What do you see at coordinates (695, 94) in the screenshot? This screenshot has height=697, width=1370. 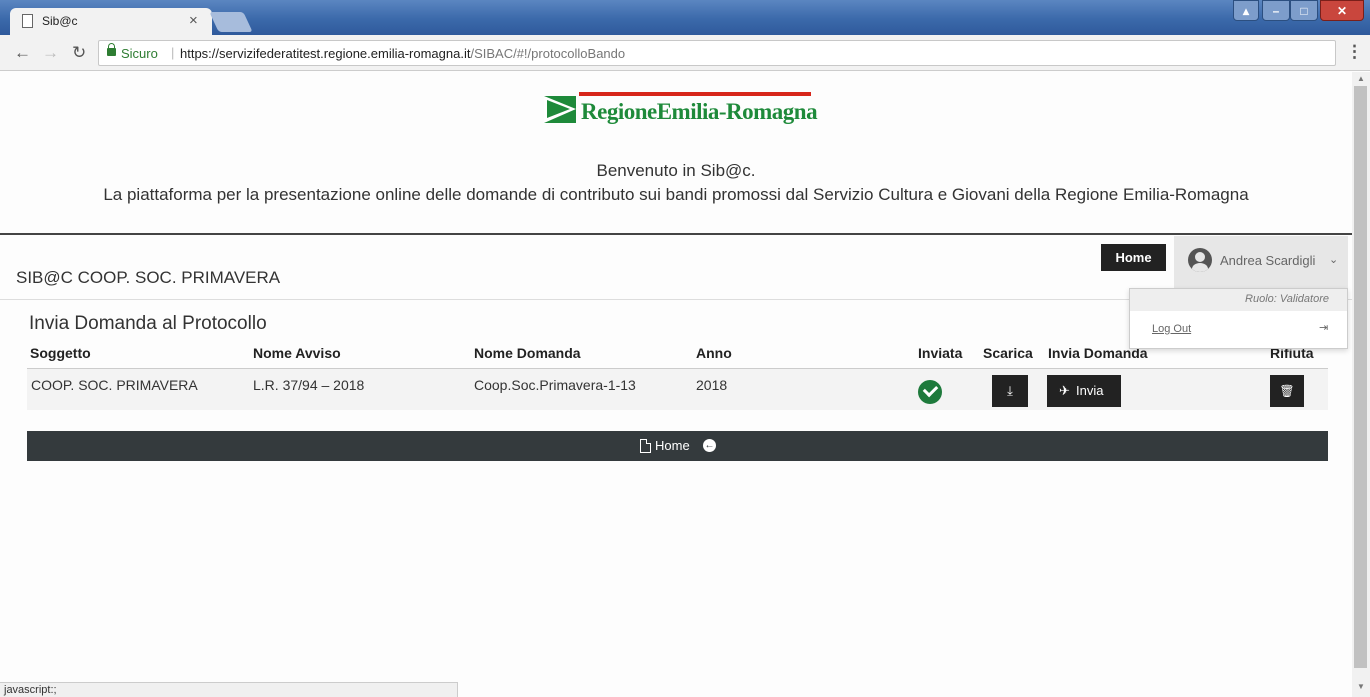 I see `logo-red-line` at bounding box center [695, 94].